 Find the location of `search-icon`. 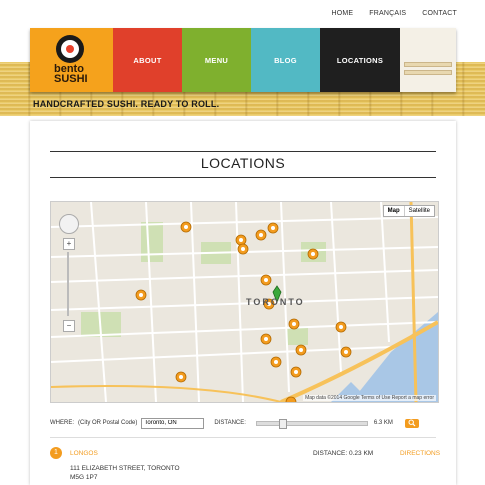

search-icon is located at coordinates (412, 423).